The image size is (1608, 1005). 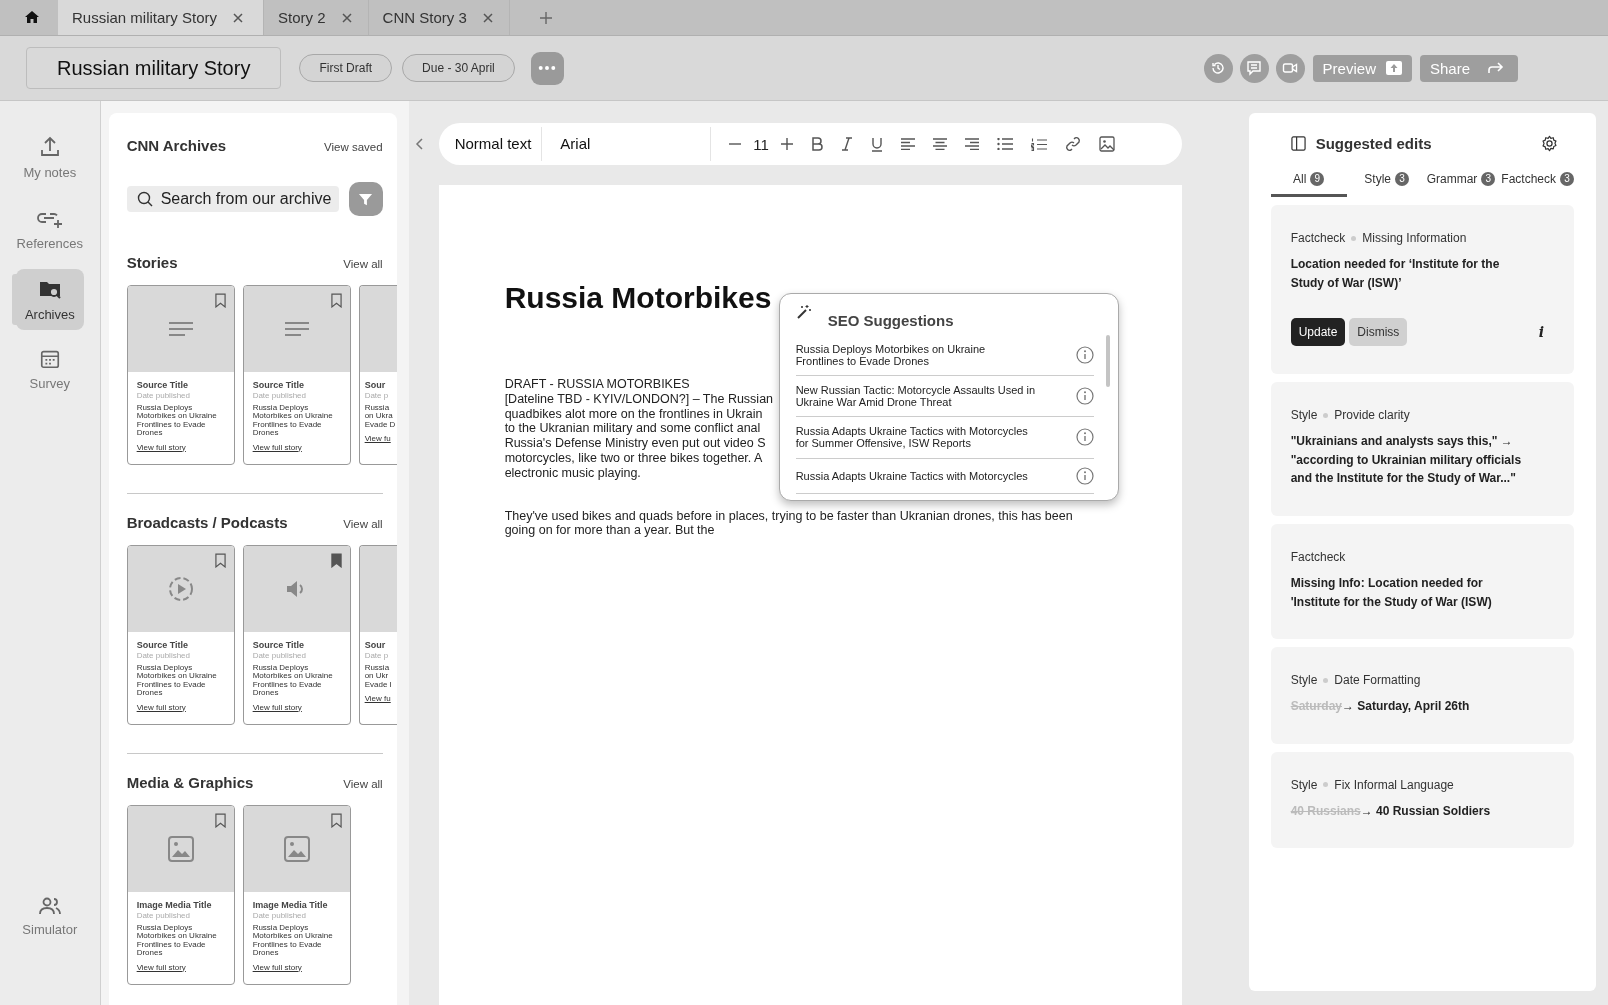 What do you see at coordinates (1038, 144) in the screenshot?
I see `numbered-list-icon` at bounding box center [1038, 144].